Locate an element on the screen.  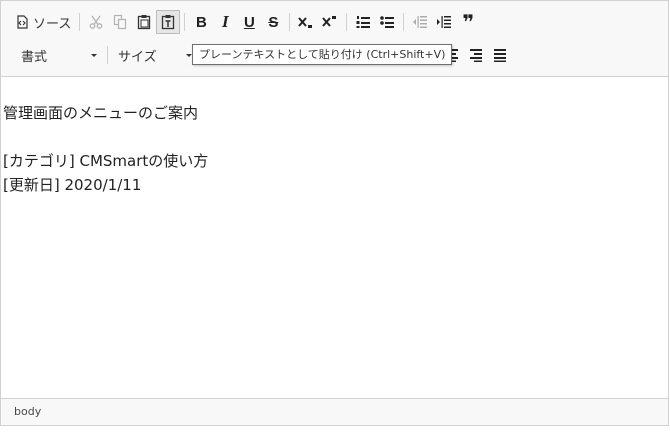
subscript-icon is located at coordinates (306, 22).